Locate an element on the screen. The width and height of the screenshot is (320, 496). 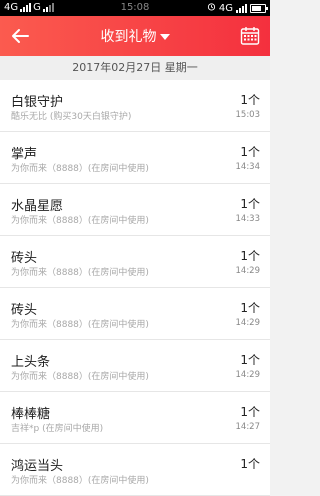
calendar-icon is located at coordinates (250, 36).